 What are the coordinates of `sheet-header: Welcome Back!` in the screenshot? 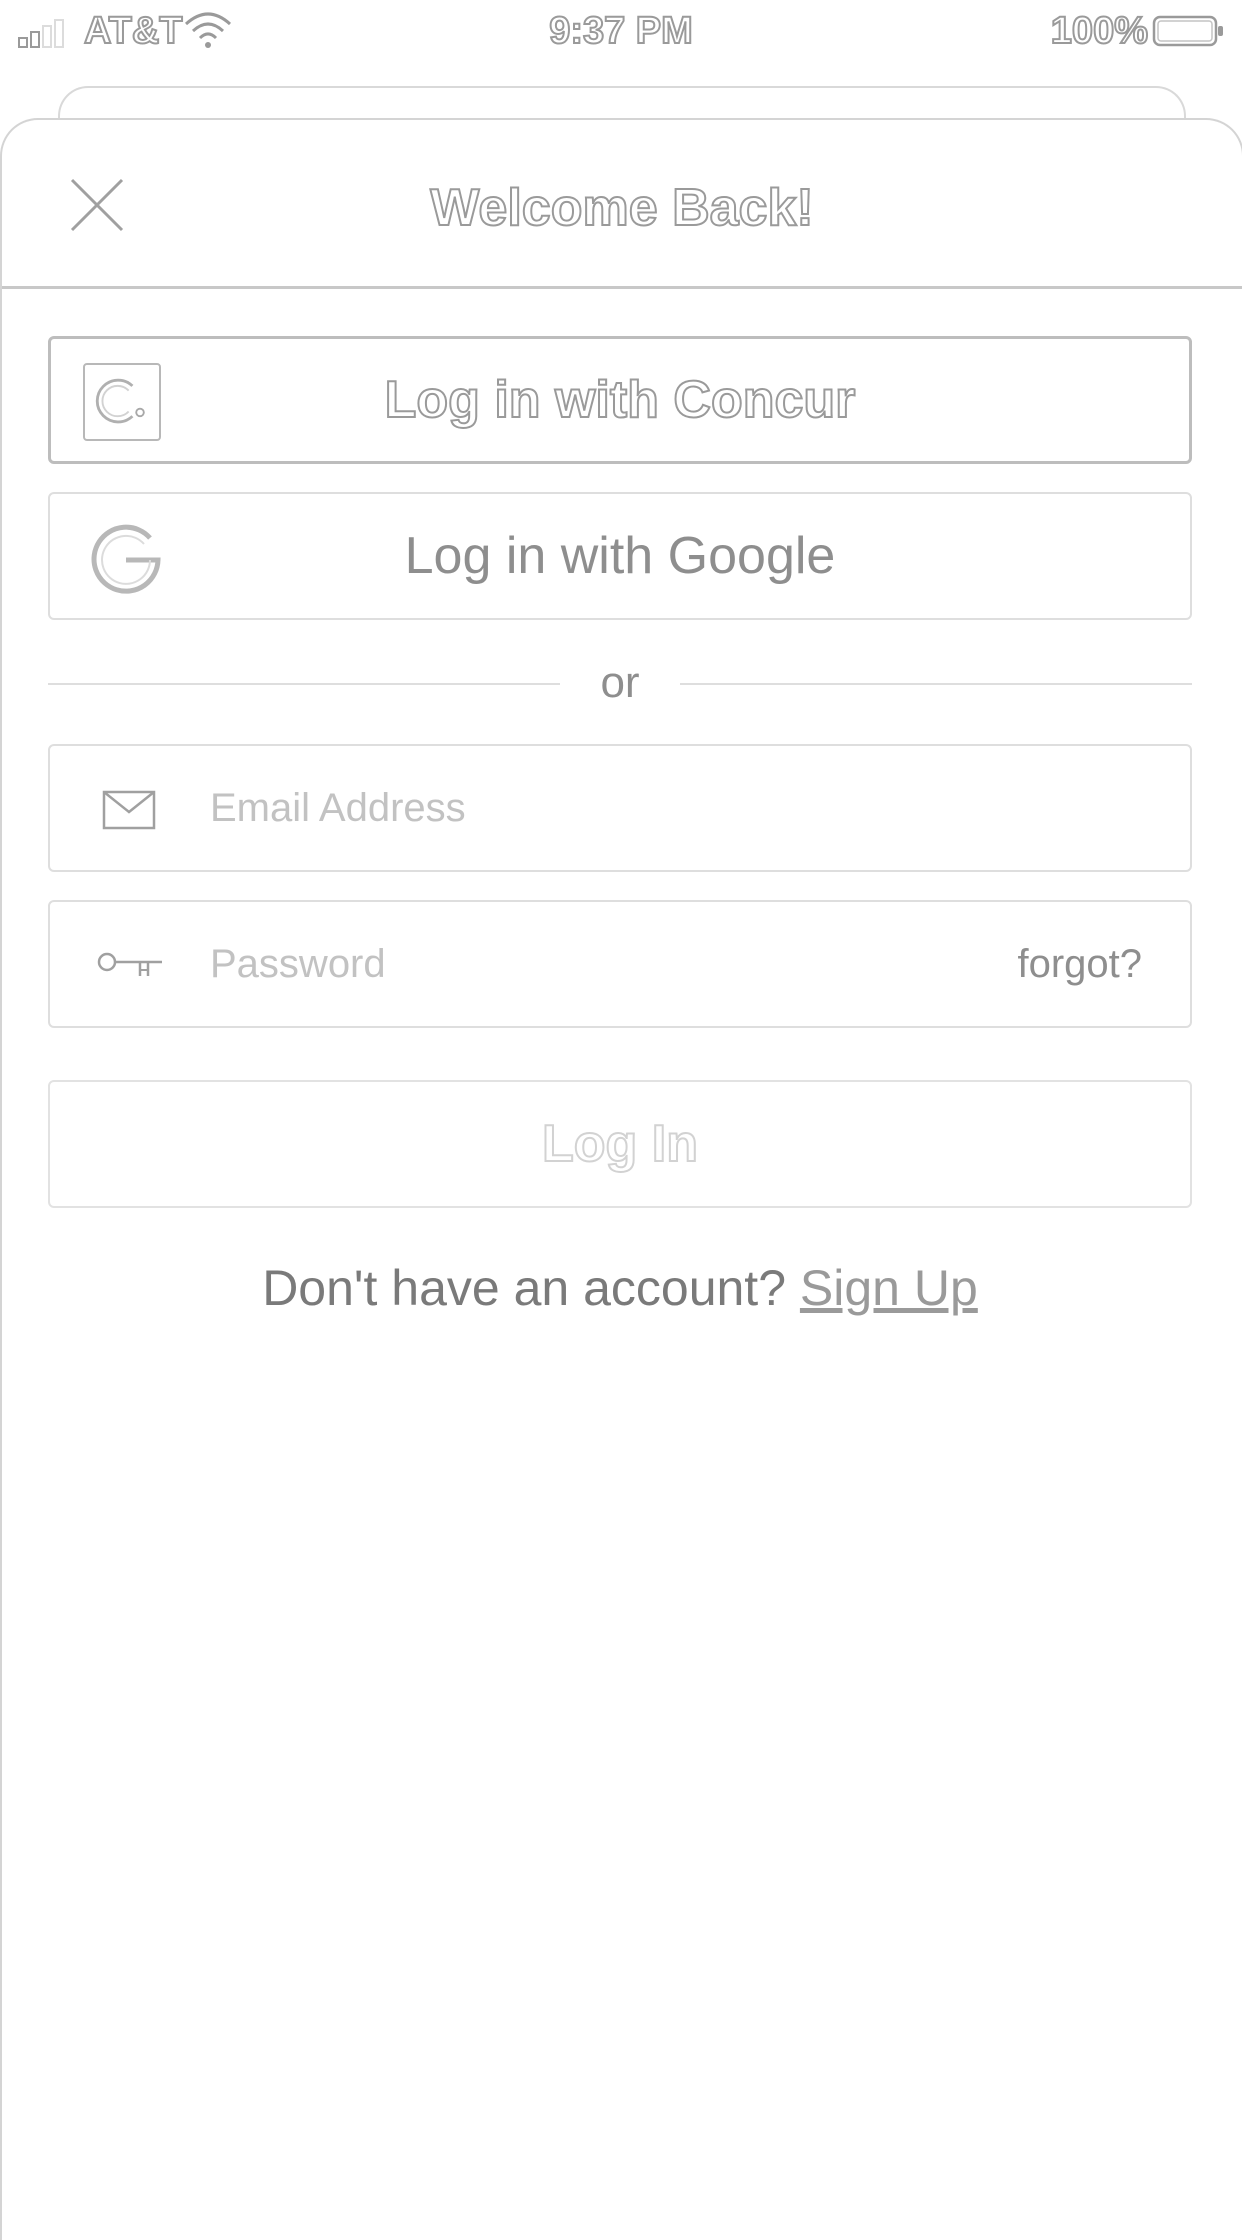 It's located at (622, 204).